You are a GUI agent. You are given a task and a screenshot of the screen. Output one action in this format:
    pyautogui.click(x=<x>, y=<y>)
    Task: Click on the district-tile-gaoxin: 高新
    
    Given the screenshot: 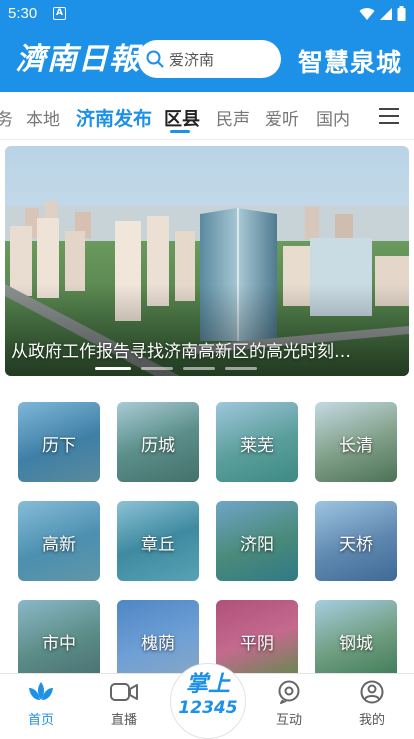 What is the action you would take?
    pyautogui.click(x=59, y=541)
    